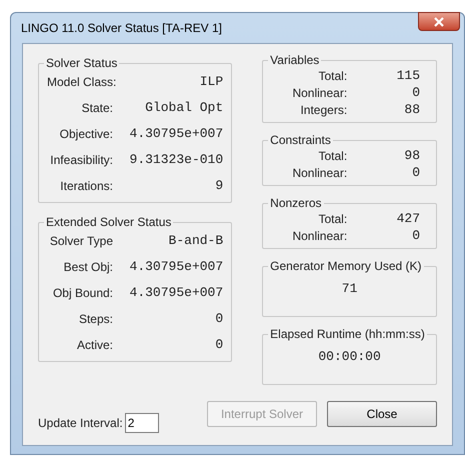 The width and height of the screenshot is (465, 462). Describe the element at coordinates (121, 28) in the screenshot. I see `window-title: LINGO 11.0 Solver Status [TA-REV 1]` at that location.